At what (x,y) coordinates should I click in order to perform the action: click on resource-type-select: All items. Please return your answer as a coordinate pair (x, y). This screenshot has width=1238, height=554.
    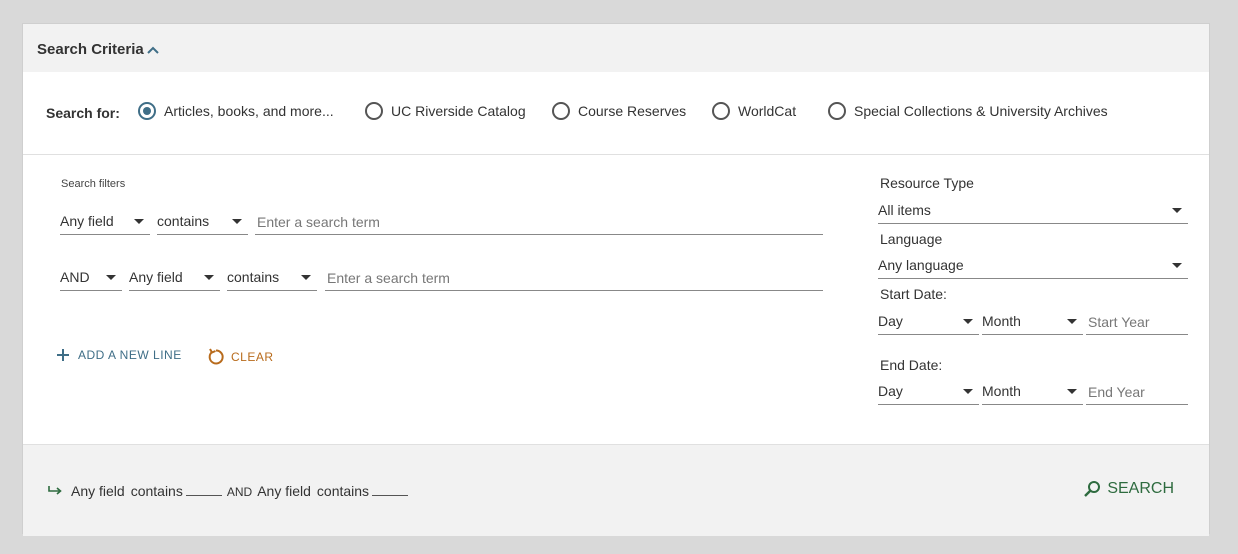
    Looking at the image, I should click on (1033, 211).